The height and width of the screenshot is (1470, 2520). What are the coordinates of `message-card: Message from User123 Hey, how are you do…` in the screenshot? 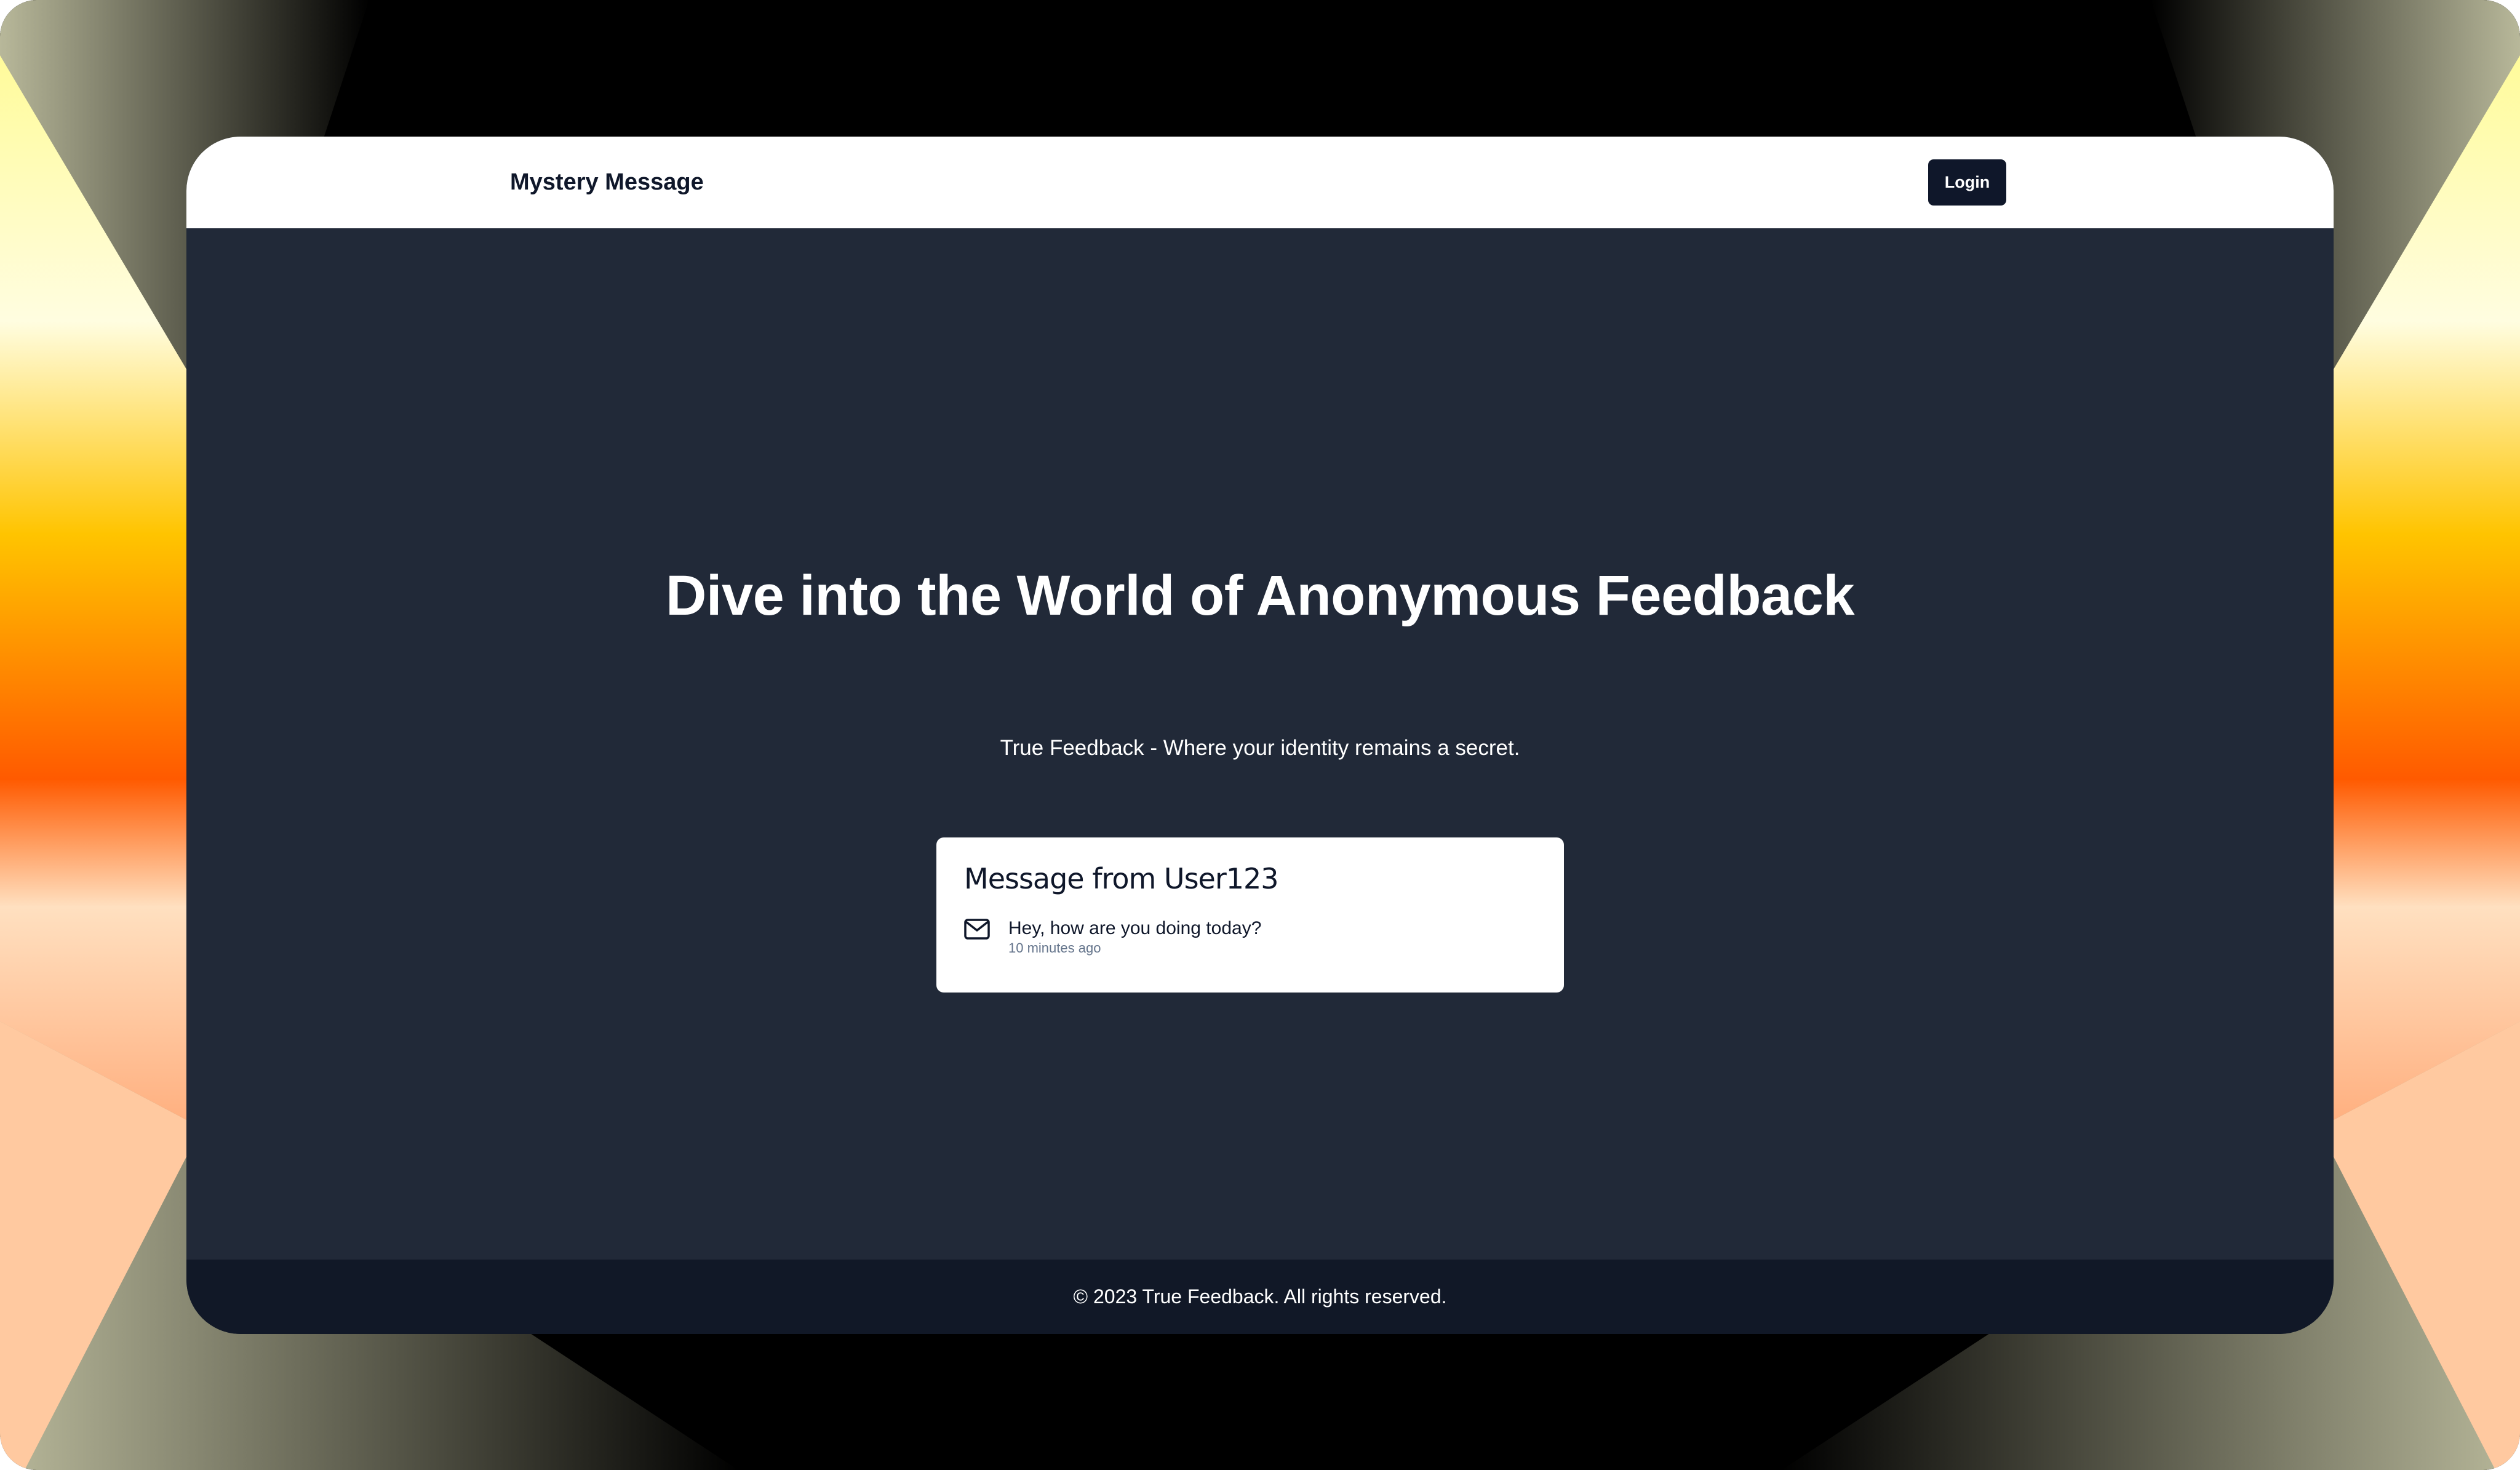 It's located at (1250, 915).